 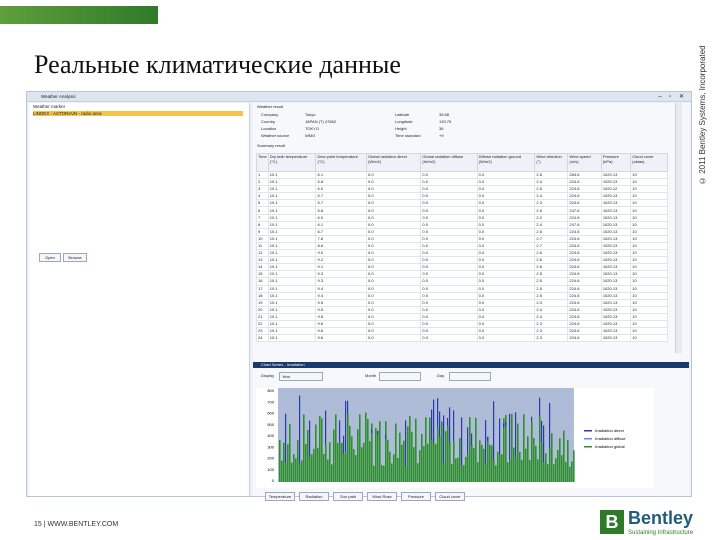 I want to click on table-row: 22 10.1 9.6 0.0 0.0 0.0 2.3 224.6 1020.13 10, so click(x=462, y=324).